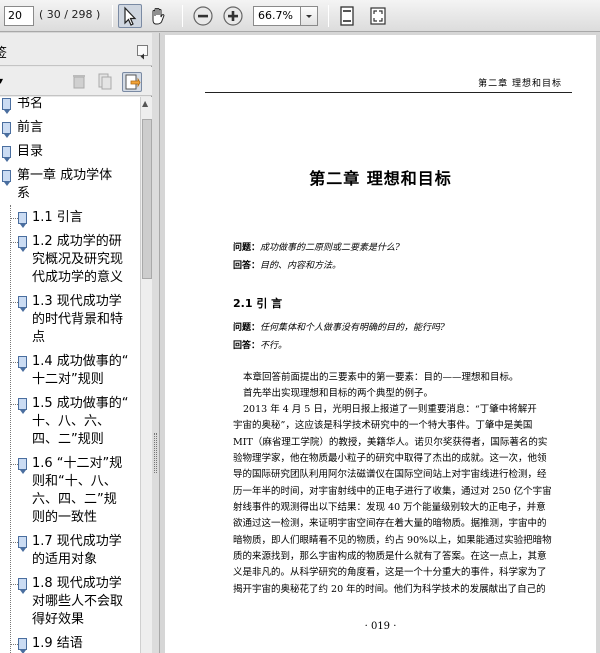 This screenshot has height=653, width=600. I want to click on body-text-line: 验物理学家，他在物质最小粒子的研究中取得了杰出的成就。这一次，他领, so click(390, 458).